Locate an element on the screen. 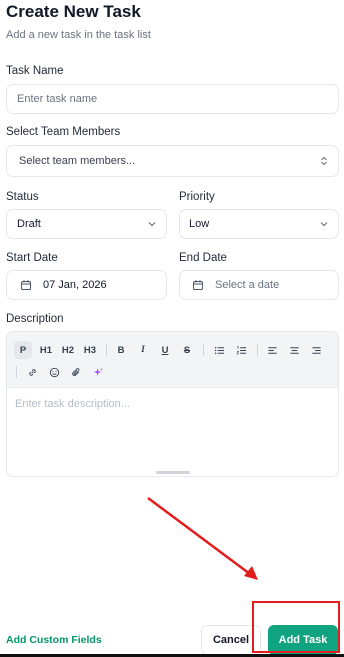 The width and height of the screenshot is (344, 657). end-date-picker: Select a date is located at coordinates (259, 285).